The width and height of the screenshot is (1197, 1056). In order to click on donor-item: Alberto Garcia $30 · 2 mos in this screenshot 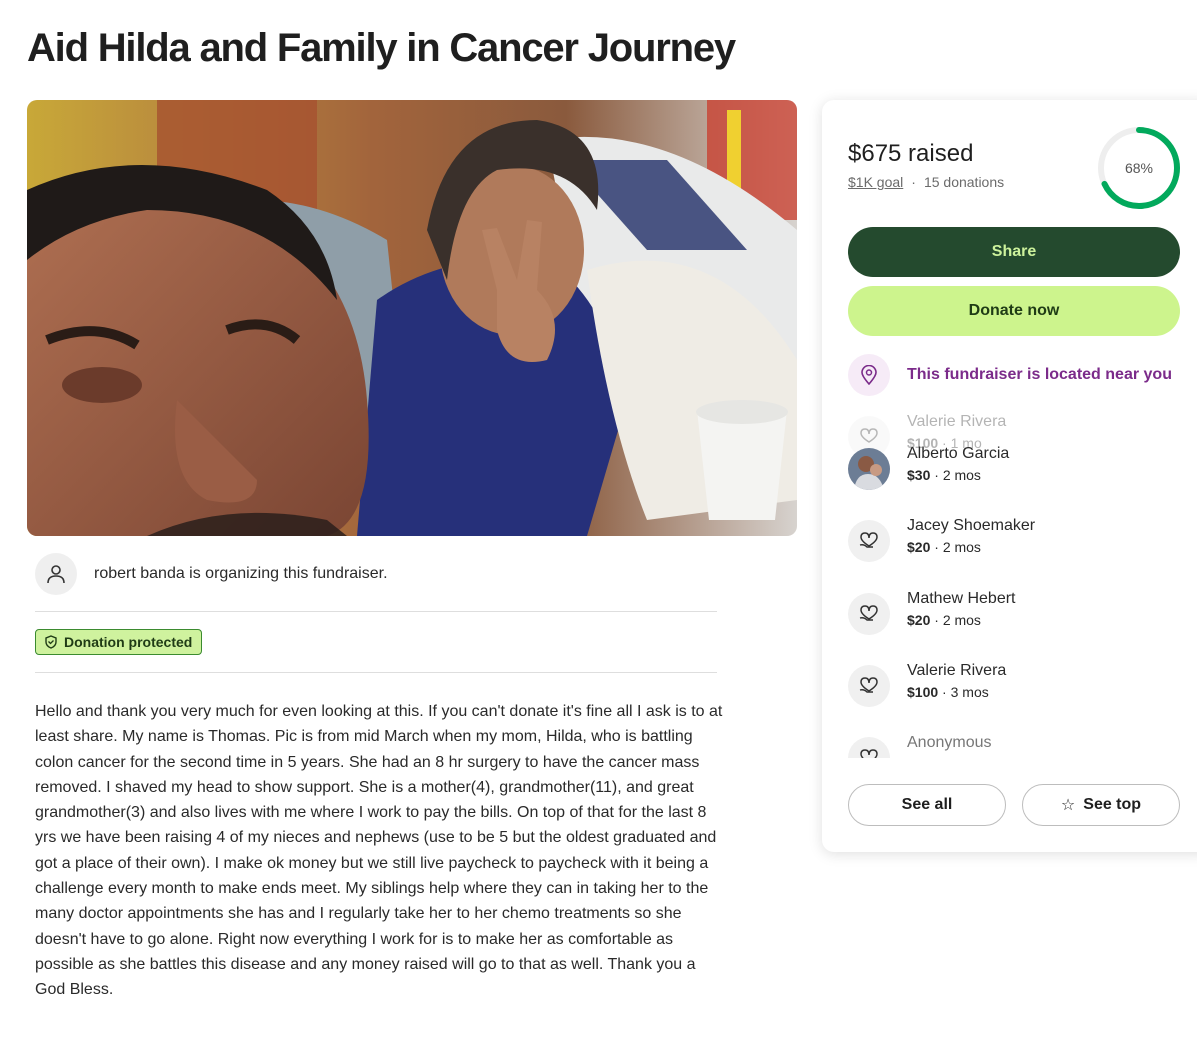, I will do `click(928, 467)`.